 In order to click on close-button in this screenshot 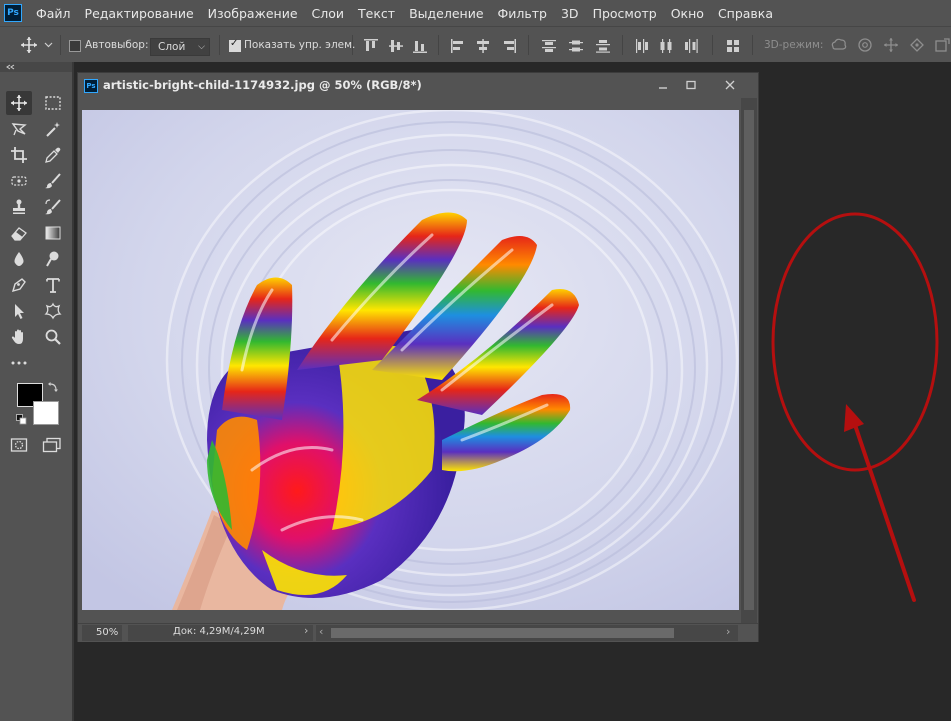, I will do `click(730, 85)`.